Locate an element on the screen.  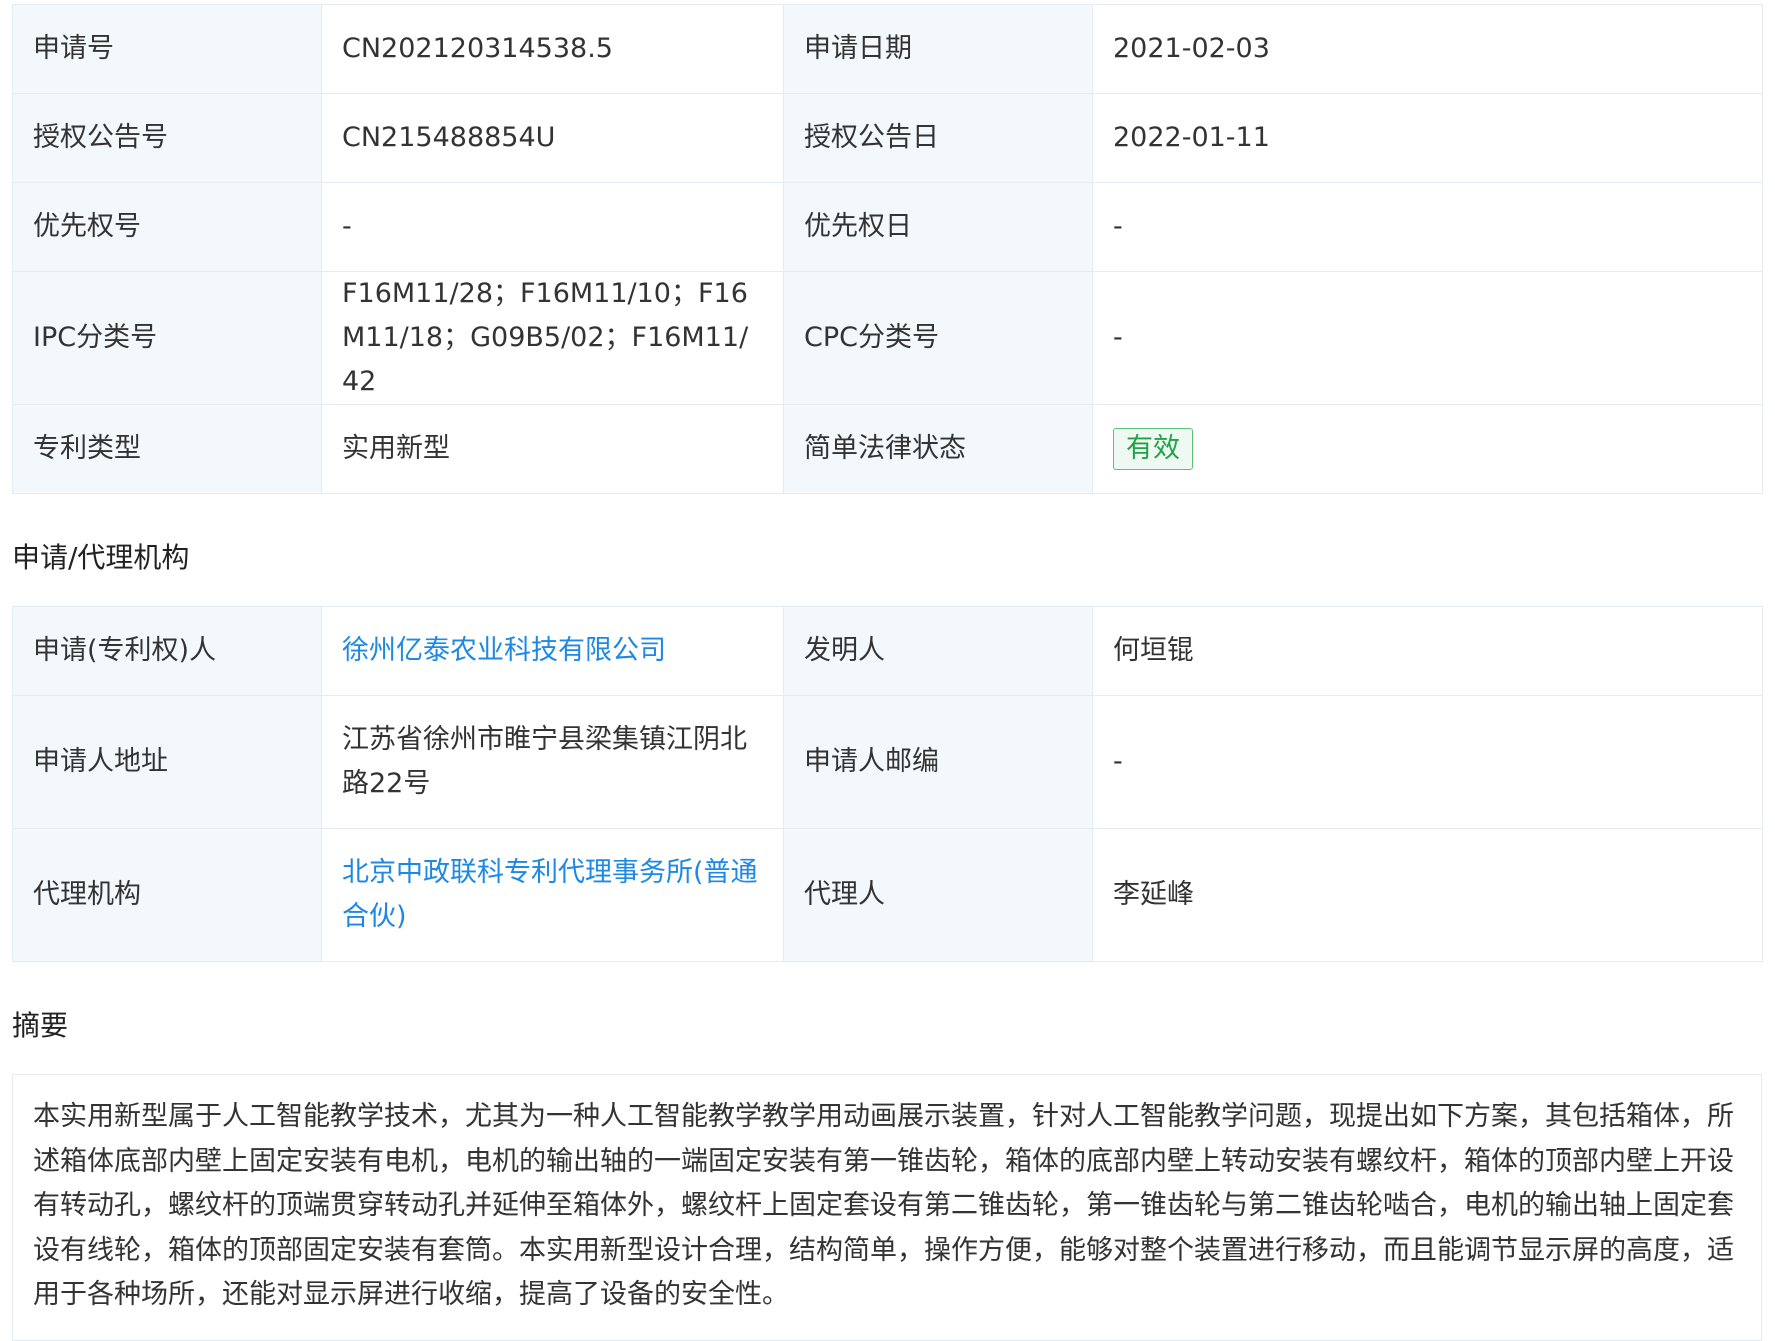
grant-date-label: 授权公告日 is located at coordinates (938, 138).